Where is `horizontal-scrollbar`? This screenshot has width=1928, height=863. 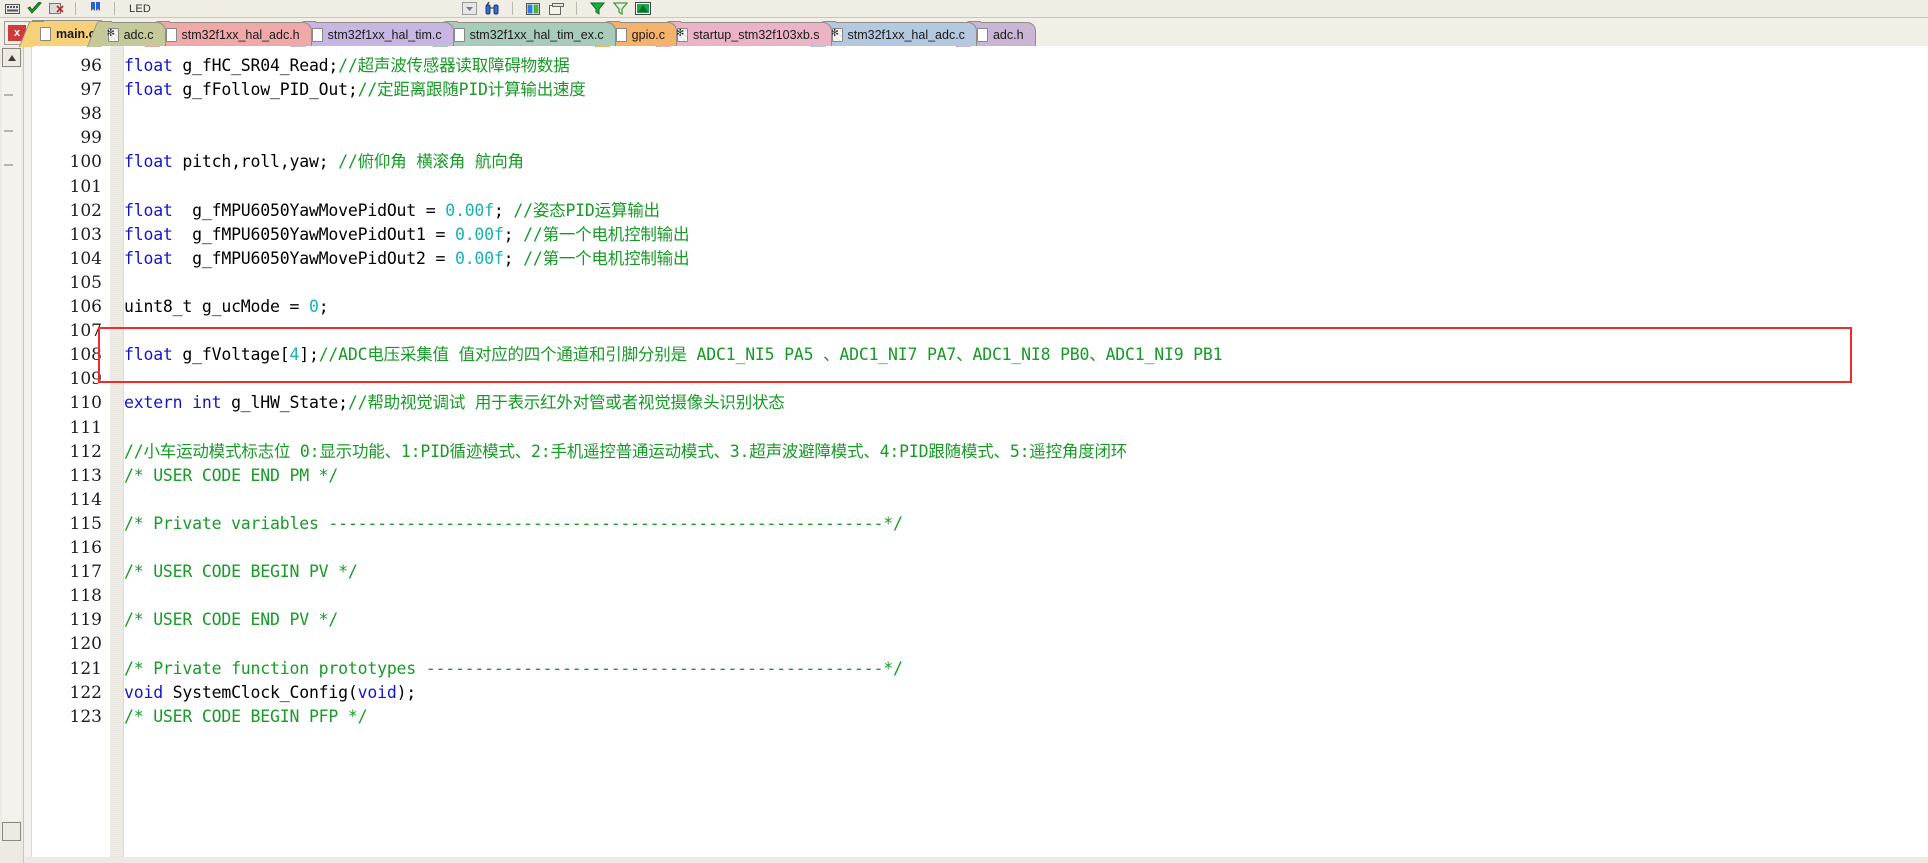
horizontal-scrollbar is located at coordinates (976, 860).